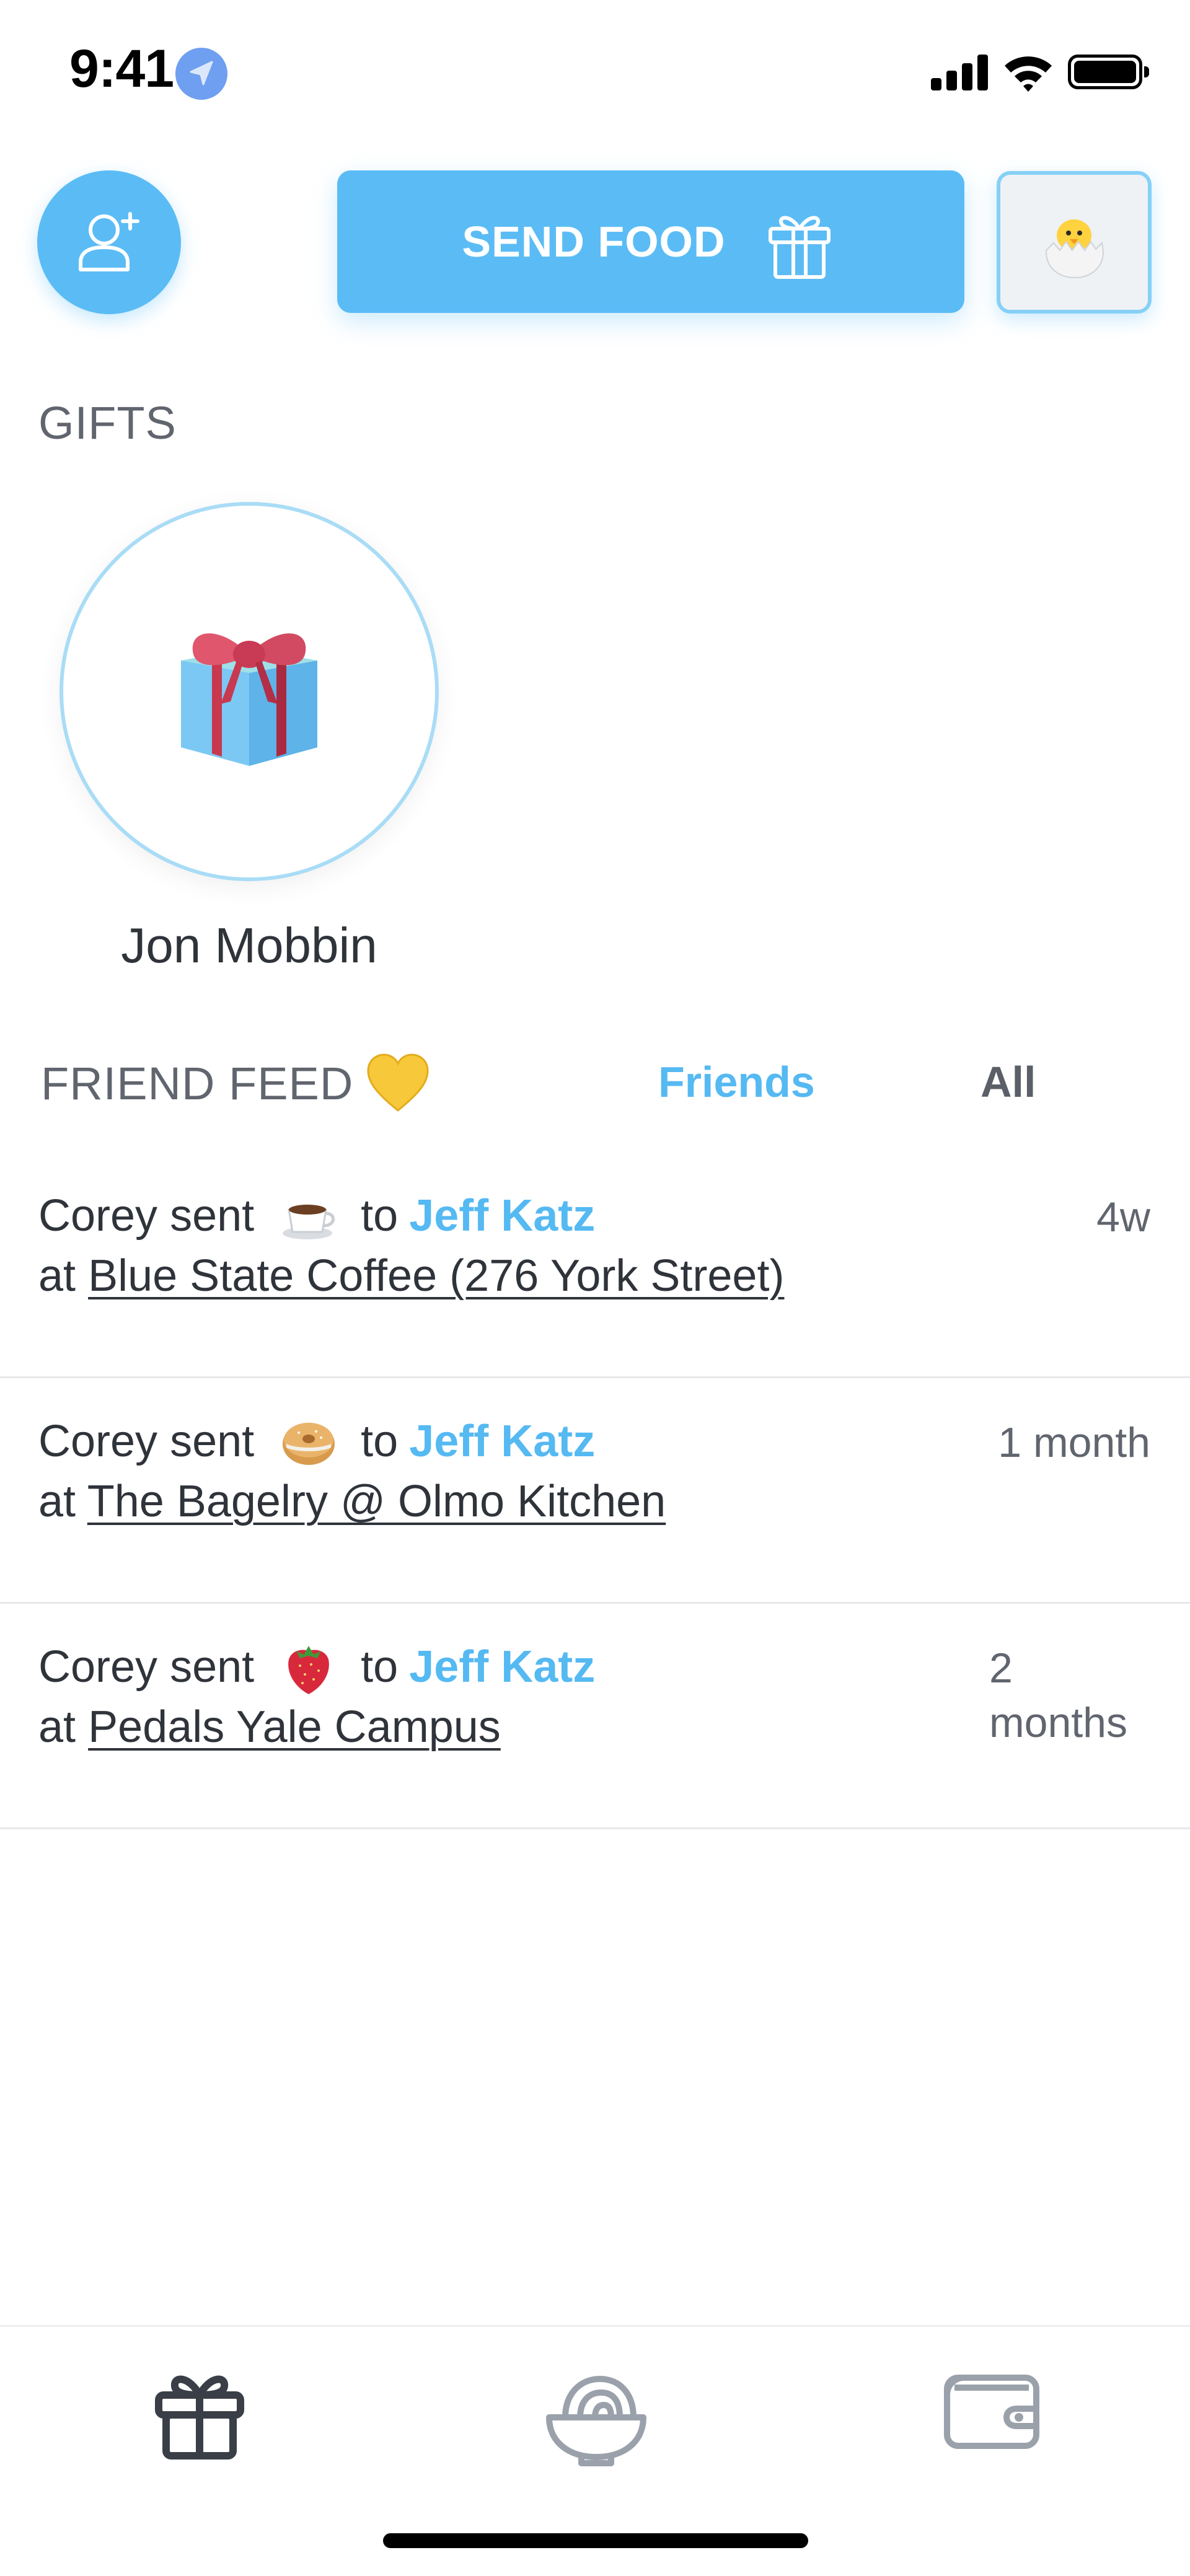  Describe the element at coordinates (1108, 72) in the screenshot. I see `battery-icon` at that location.